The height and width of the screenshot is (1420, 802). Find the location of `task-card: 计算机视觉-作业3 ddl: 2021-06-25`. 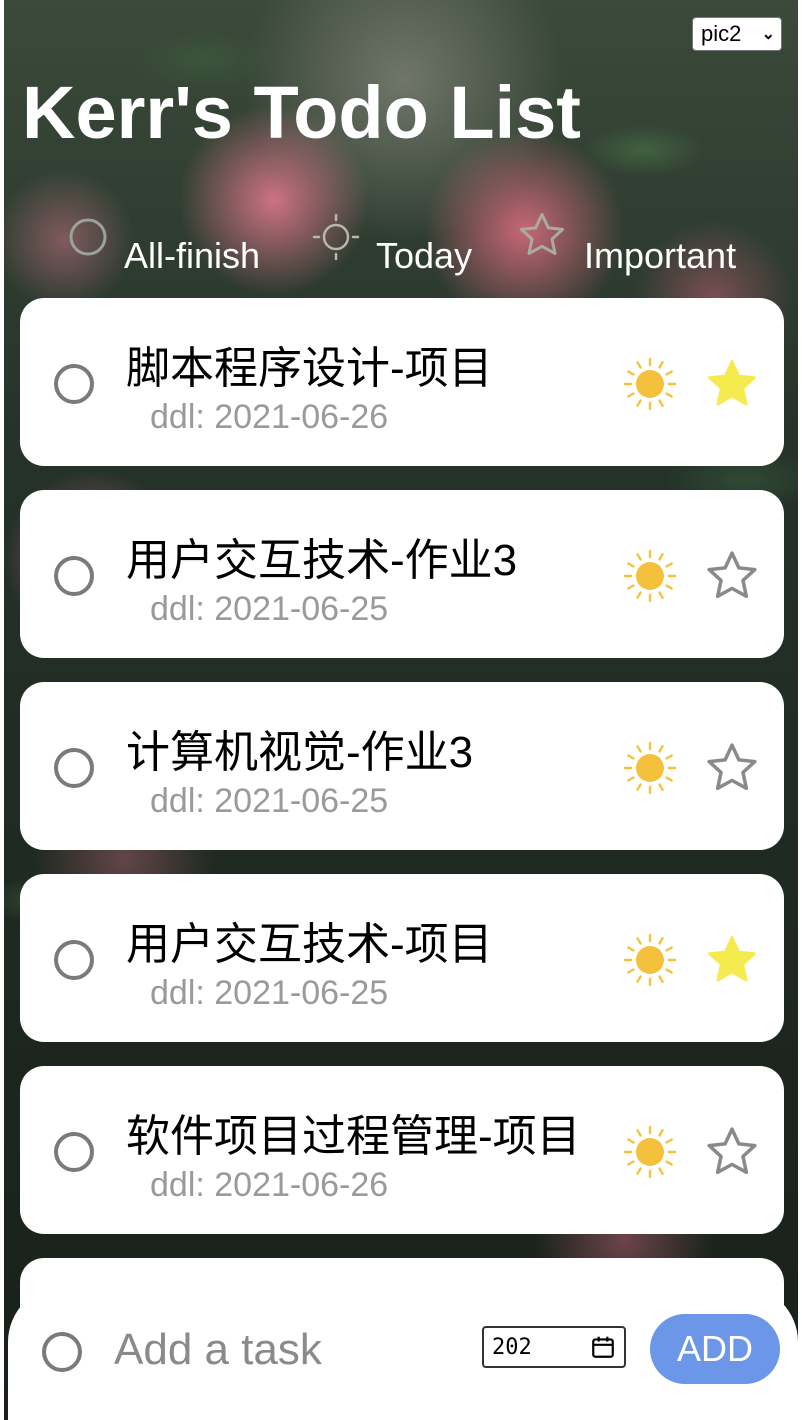

task-card: 计算机视觉-作业3 ddl: 2021-06-25 is located at coordinates (402, 766).